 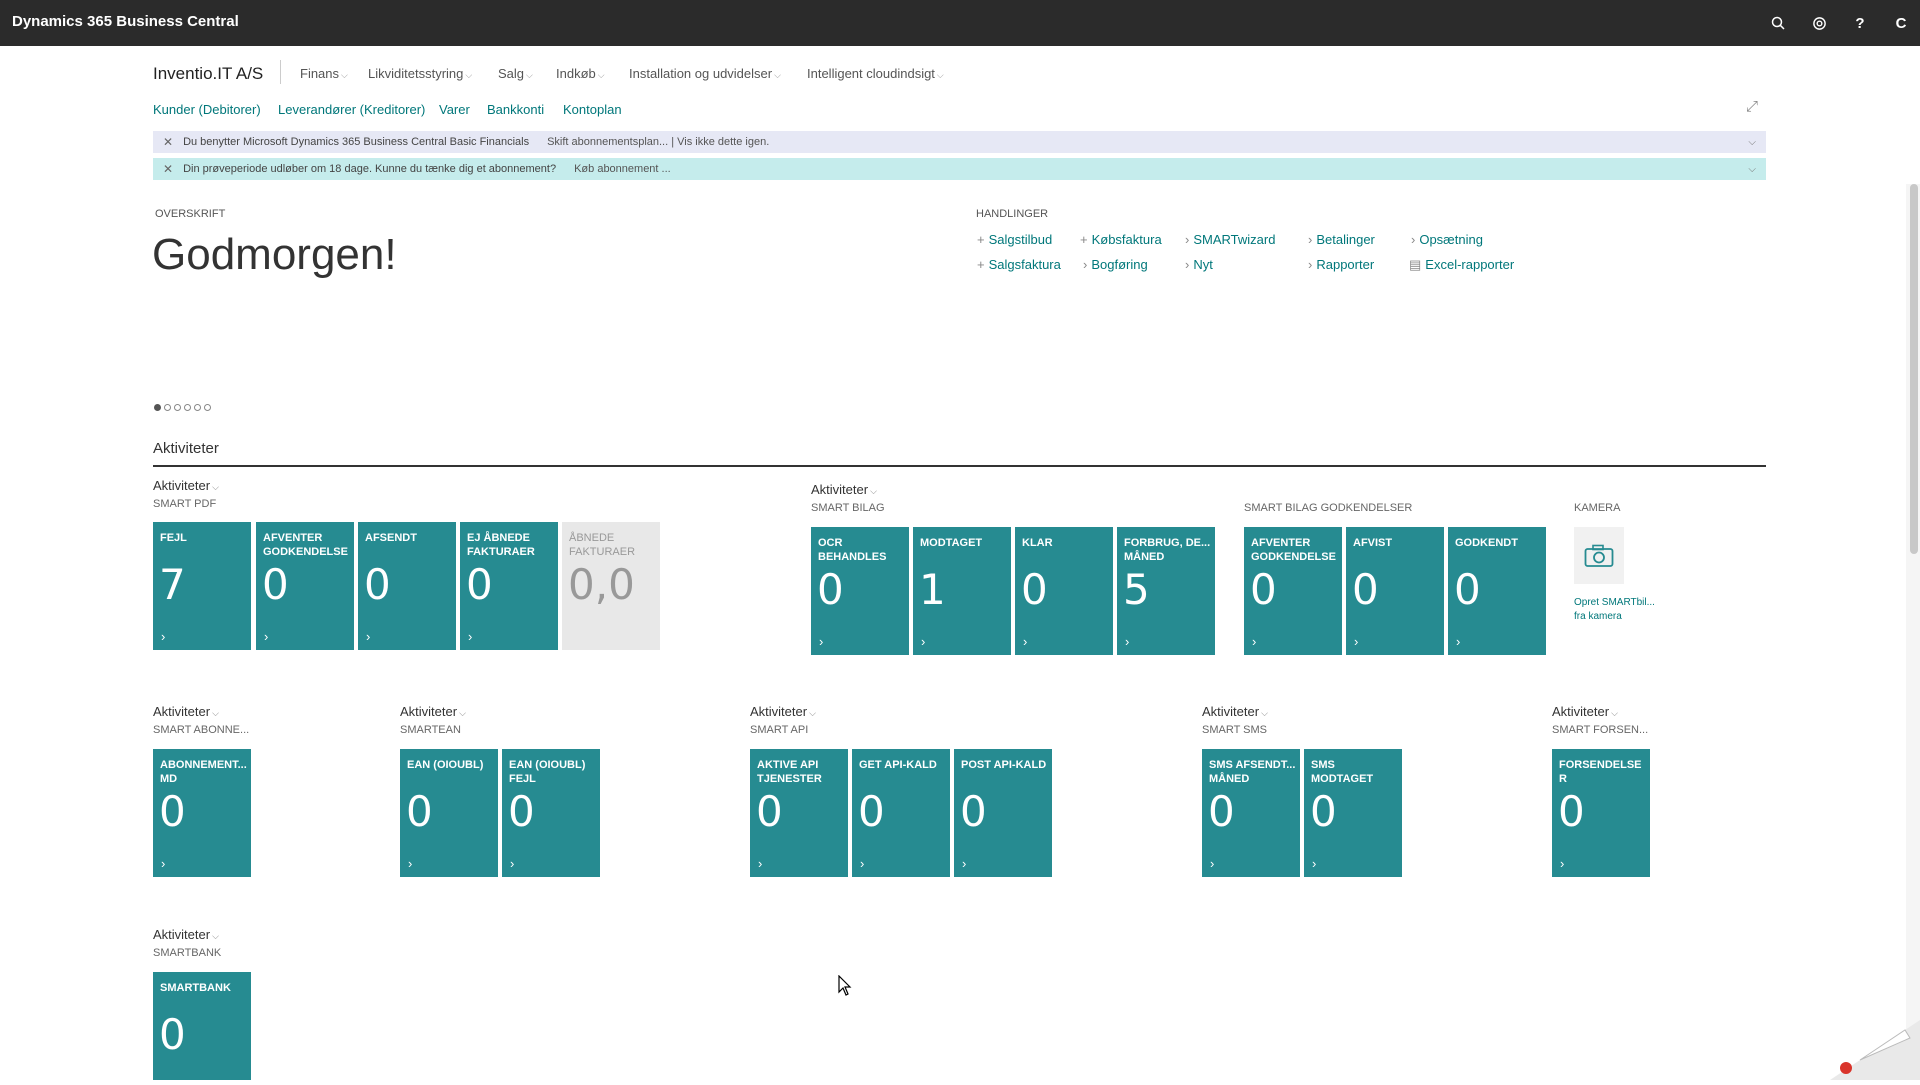 I want to click on tile-abonnement-md: ABONNEMENT... MD 0 ›, so click(x=202, y=813).